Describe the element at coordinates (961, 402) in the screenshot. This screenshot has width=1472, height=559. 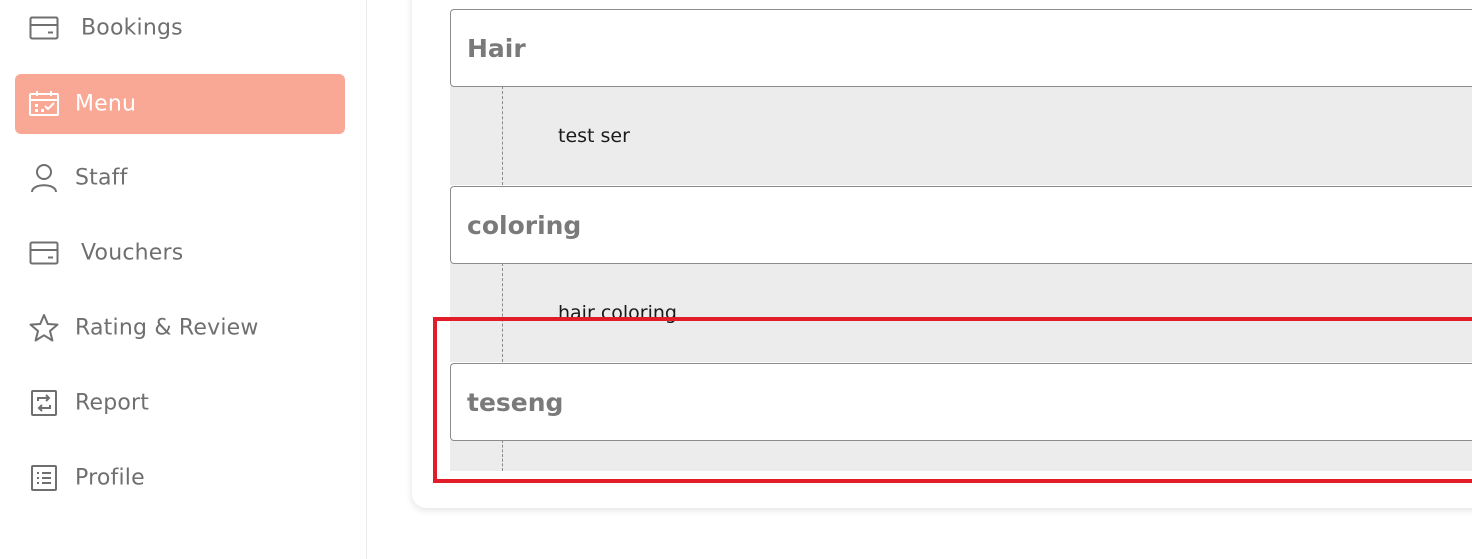
I see `category-header: teseng` at that location.